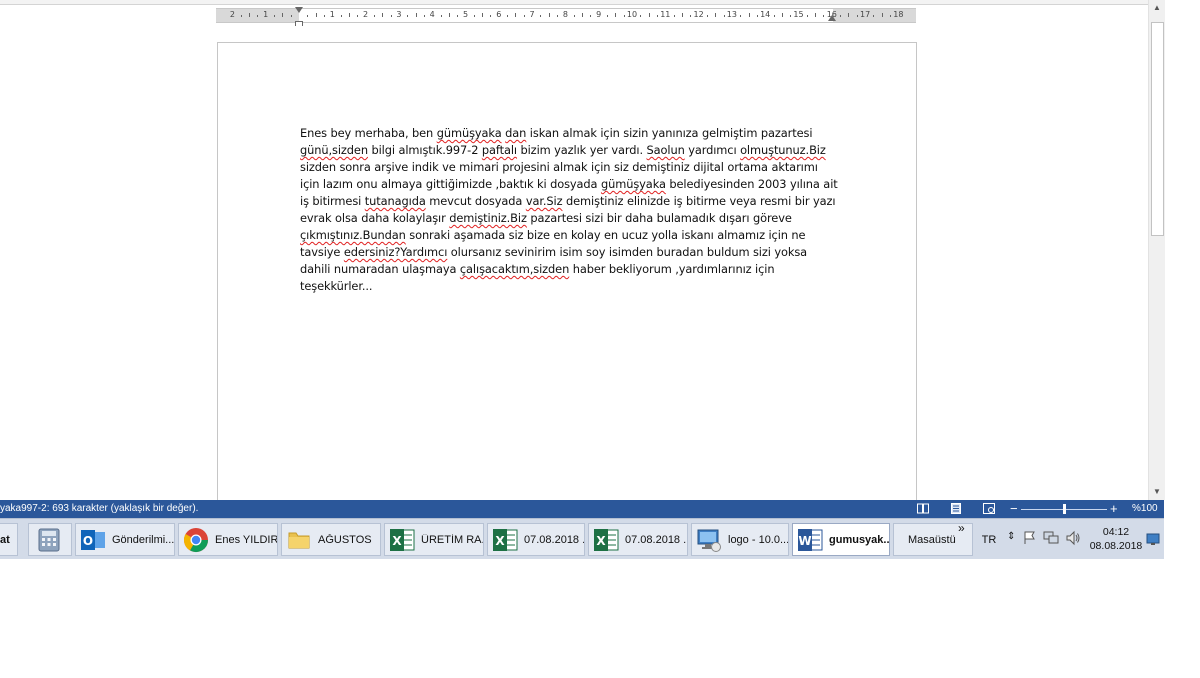 The height and width of the screenshot is (678, 1200). I want to click on text-run: mevcut dosyada, so click(476, 201).